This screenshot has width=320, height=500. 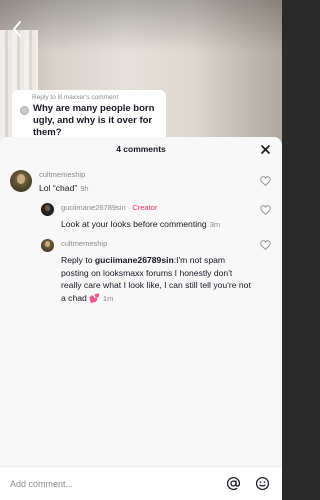 I want to click on heart-emoji: 💕, so click(x=94, y=297).